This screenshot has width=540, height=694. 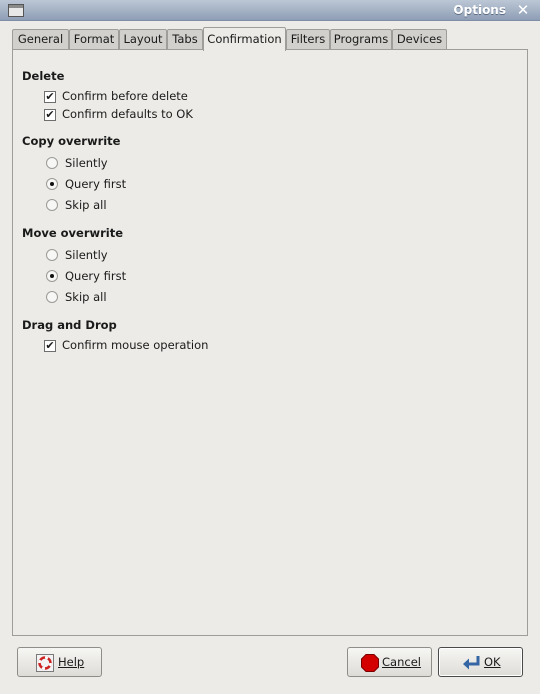 What do you see at coordinates (419, 39) in the screenshot?
I see `tab-devices: Devices` at bounding box center [419, 39].